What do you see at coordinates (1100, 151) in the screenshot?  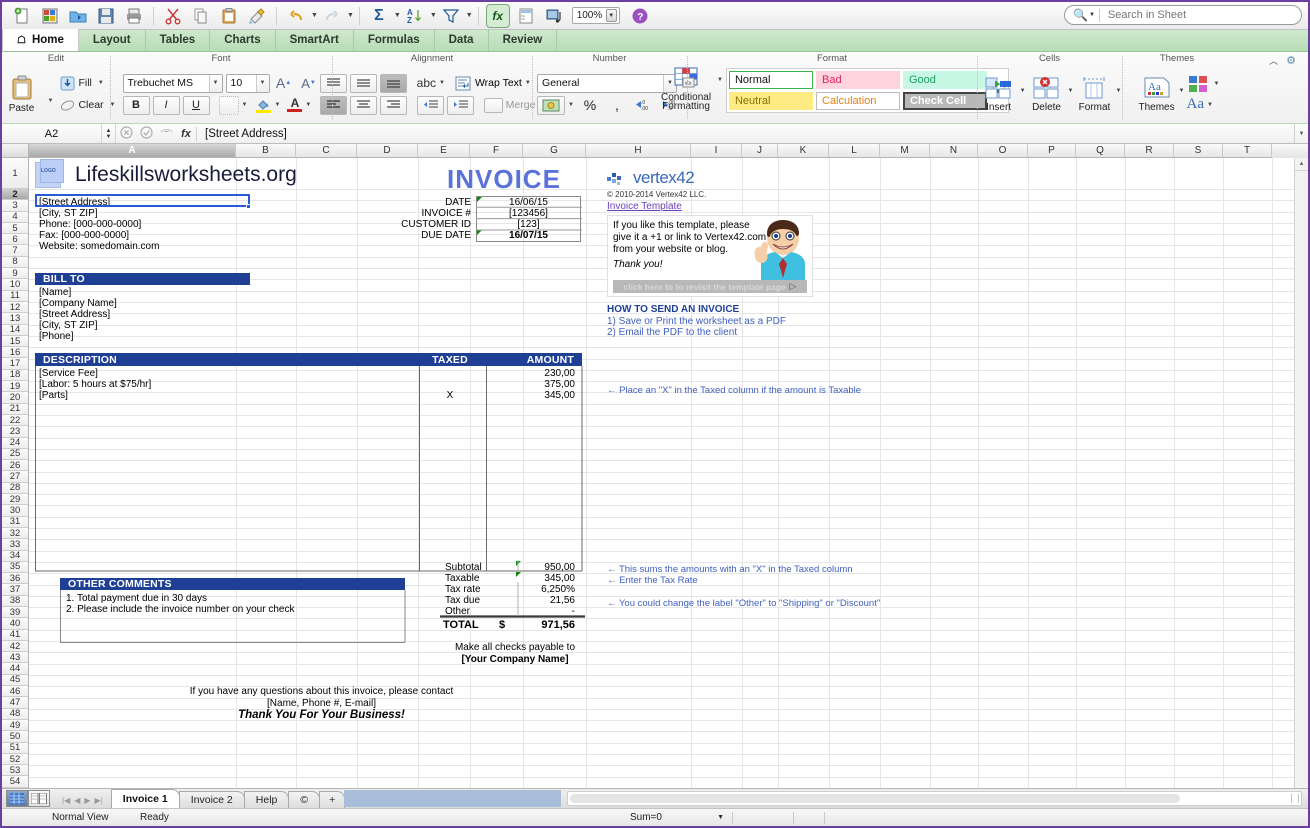 I see `column-header-q: Q` at bounding box center [1100, 151].